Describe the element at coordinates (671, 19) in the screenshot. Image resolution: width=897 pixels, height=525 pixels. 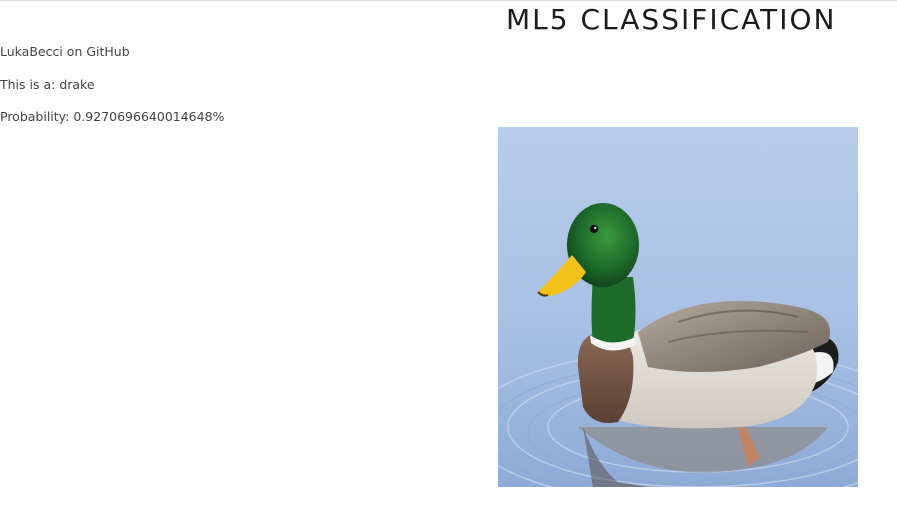
I see `page-title: ML5 CLASSIFICATION` at that location.